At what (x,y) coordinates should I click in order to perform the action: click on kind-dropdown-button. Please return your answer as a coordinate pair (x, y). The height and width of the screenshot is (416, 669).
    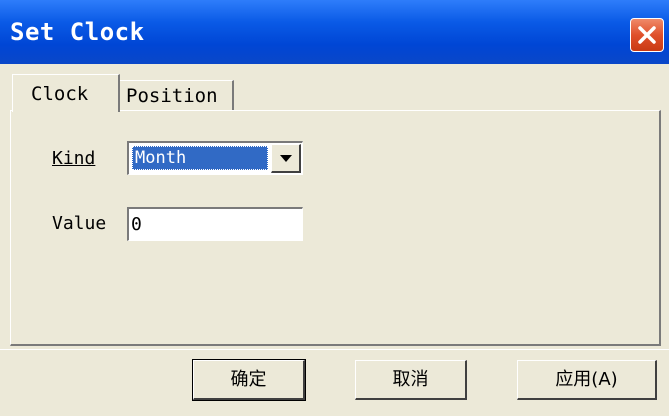
    Looking at the image, I should click on (286, 158).